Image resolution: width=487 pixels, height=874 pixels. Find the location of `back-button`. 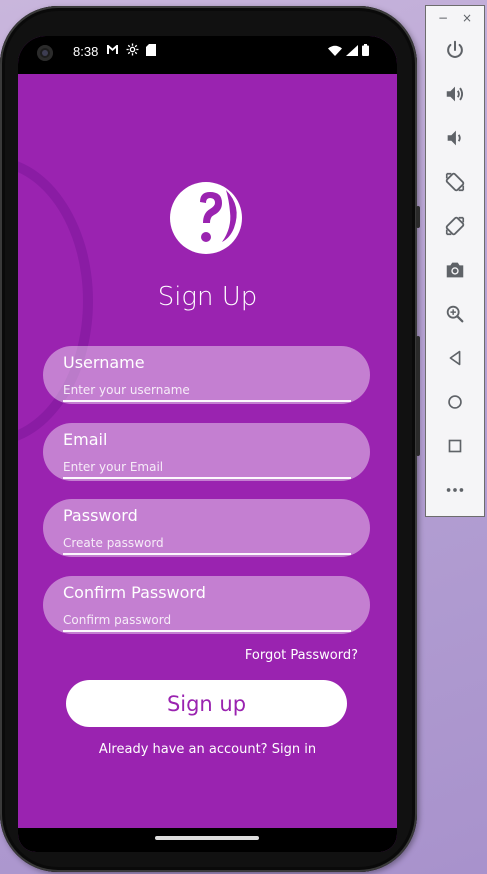

back-button is located at coordinates (455, 358).